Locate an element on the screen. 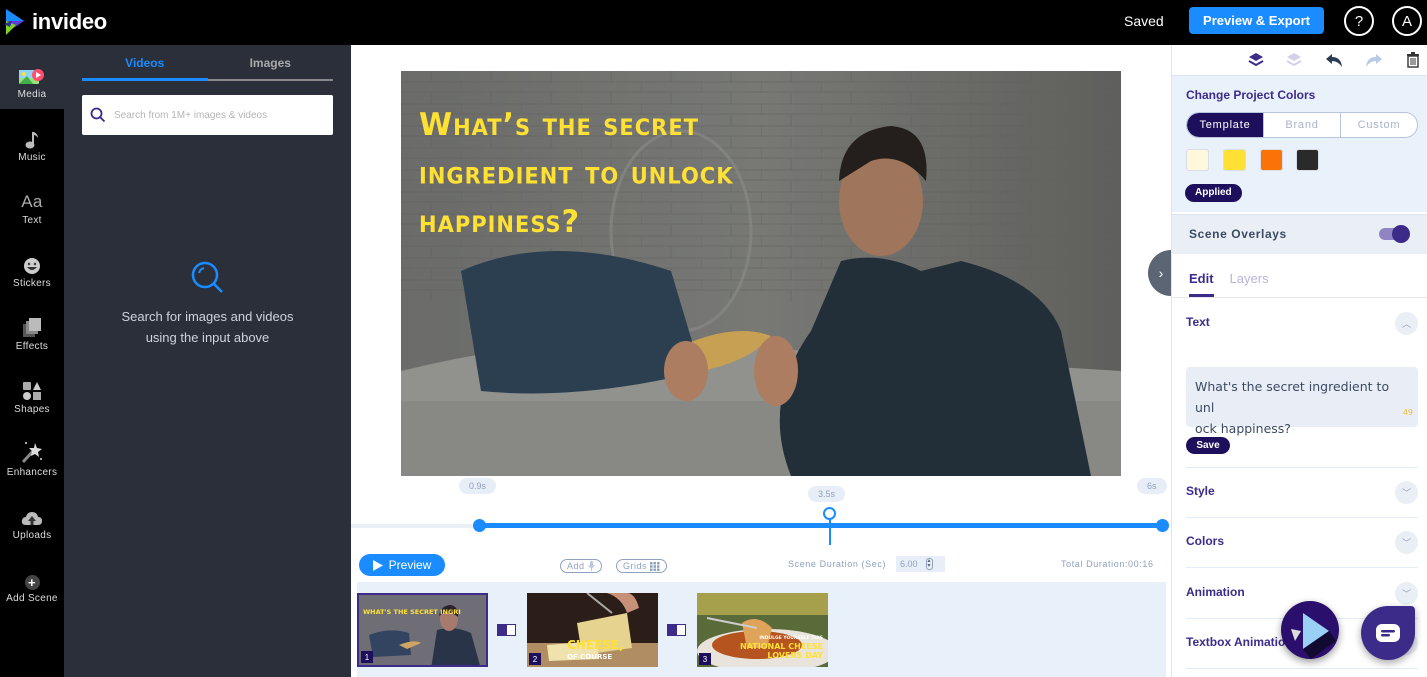 The height and width of the screenshot is (677, 1427). preview-export-button: Preview & Export is located at coordinates (1256, 20).